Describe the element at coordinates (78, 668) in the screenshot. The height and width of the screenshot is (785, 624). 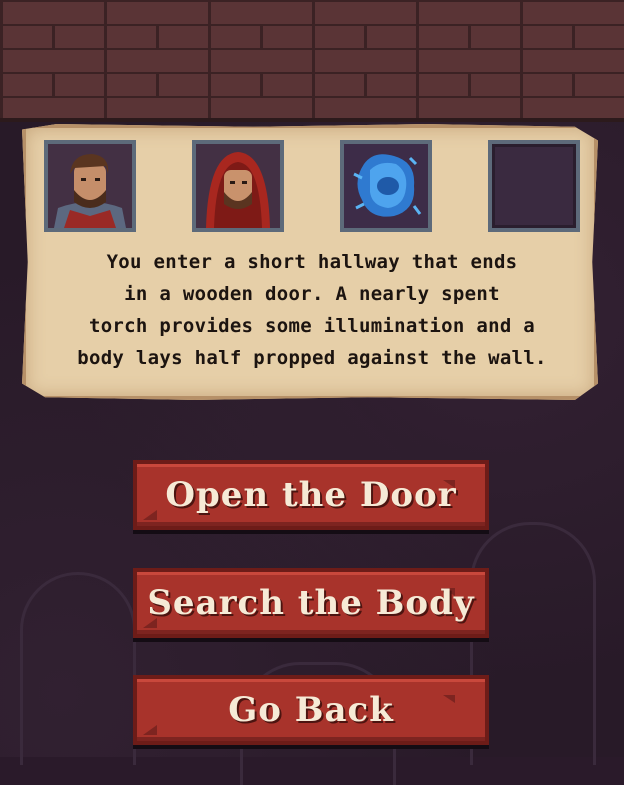
I see `dungeon-arch` at that location.